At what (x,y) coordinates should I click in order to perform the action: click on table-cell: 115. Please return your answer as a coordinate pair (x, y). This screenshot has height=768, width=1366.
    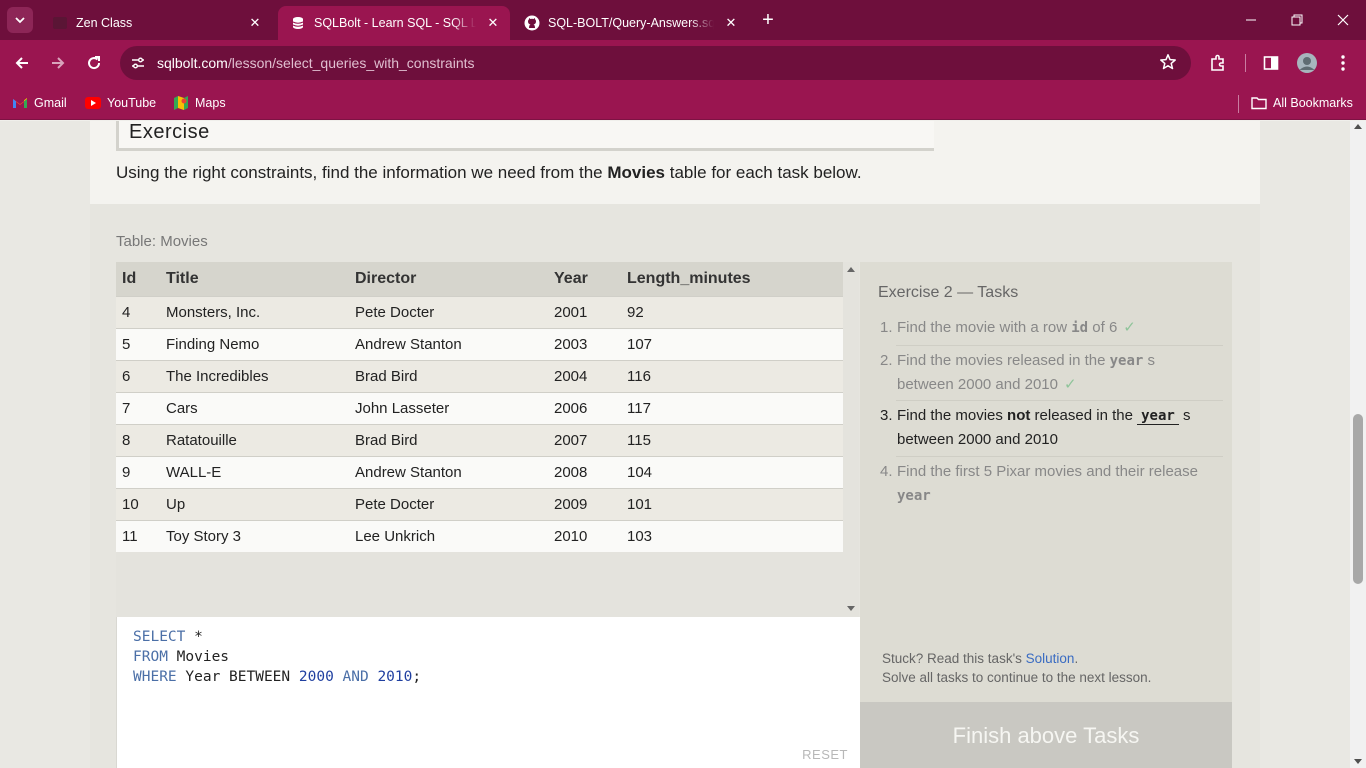
    Looking at the image, I should click on (735, 439).